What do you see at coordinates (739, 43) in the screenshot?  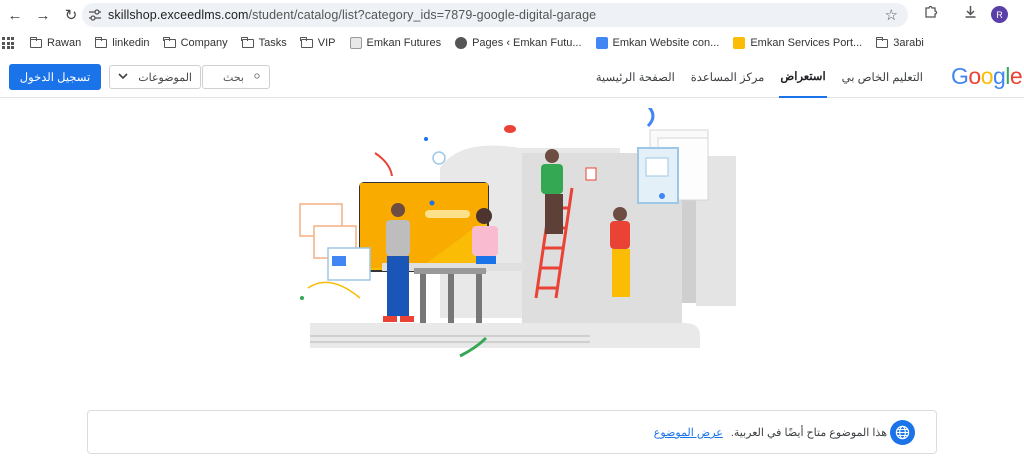 I see `slides-icon` at bounding box center [739, 43].